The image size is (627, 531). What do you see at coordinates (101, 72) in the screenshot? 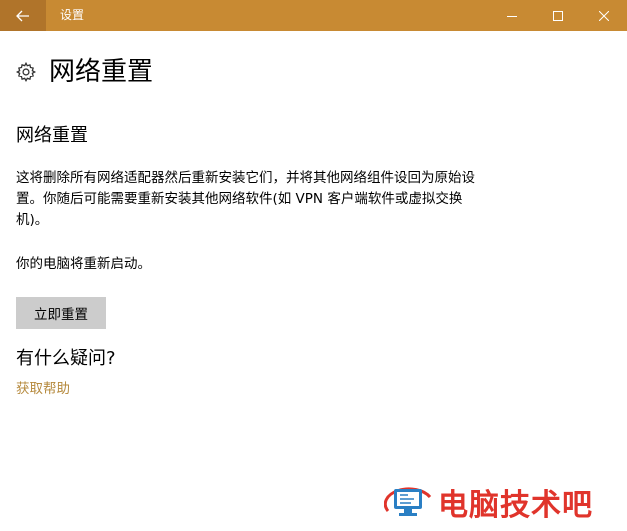
I see `page-title: 网络重置` at bounding box center [101, 72].